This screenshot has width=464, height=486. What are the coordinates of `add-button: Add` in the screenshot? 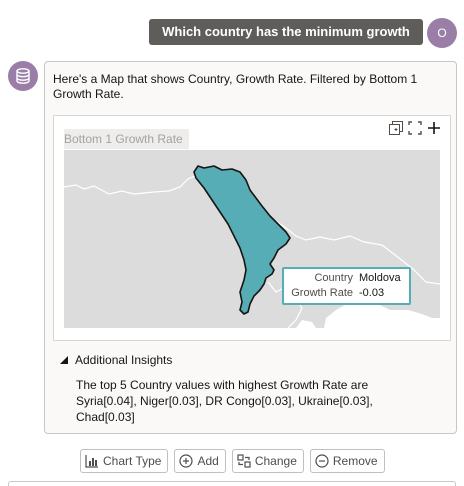 It's located at (200, 461).